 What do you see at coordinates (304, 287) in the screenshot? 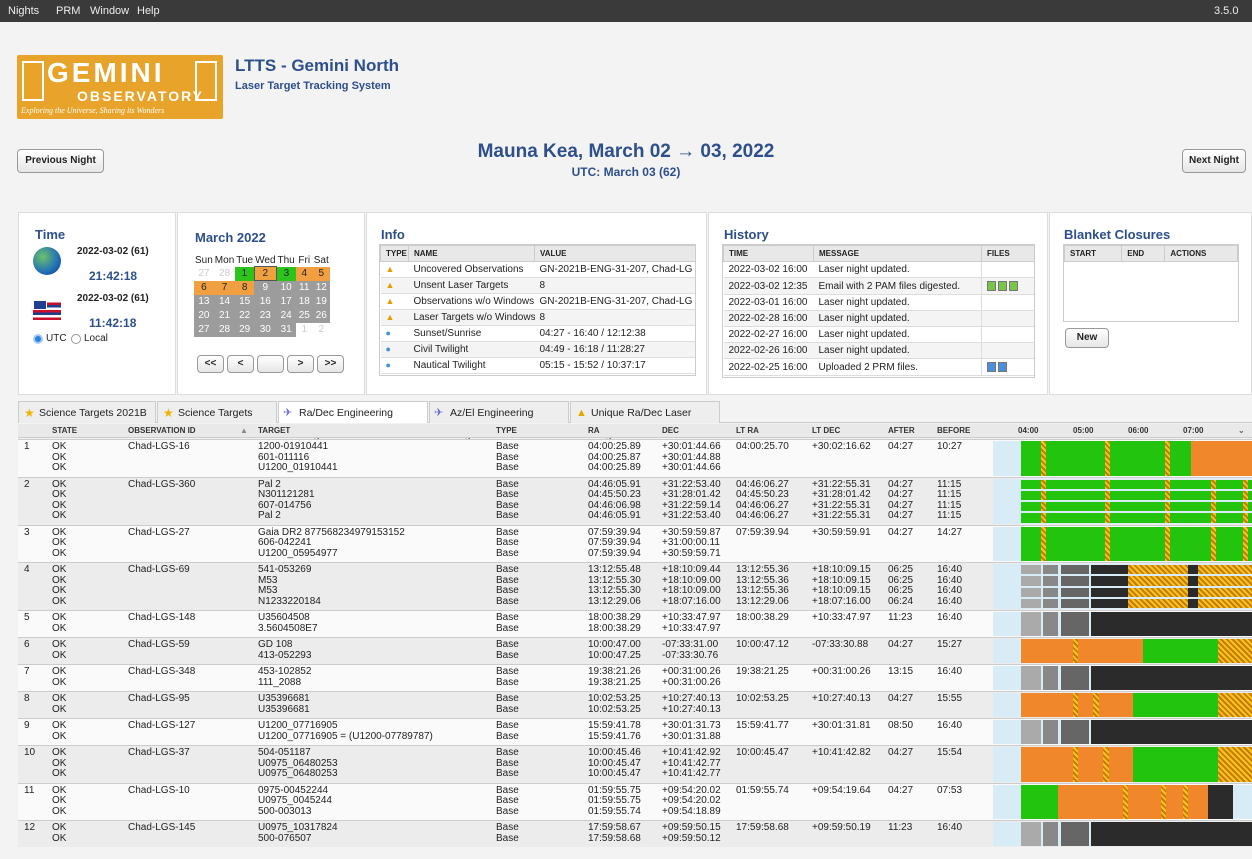
I see `calendar-day: 11` at bounding box center [304, 287].